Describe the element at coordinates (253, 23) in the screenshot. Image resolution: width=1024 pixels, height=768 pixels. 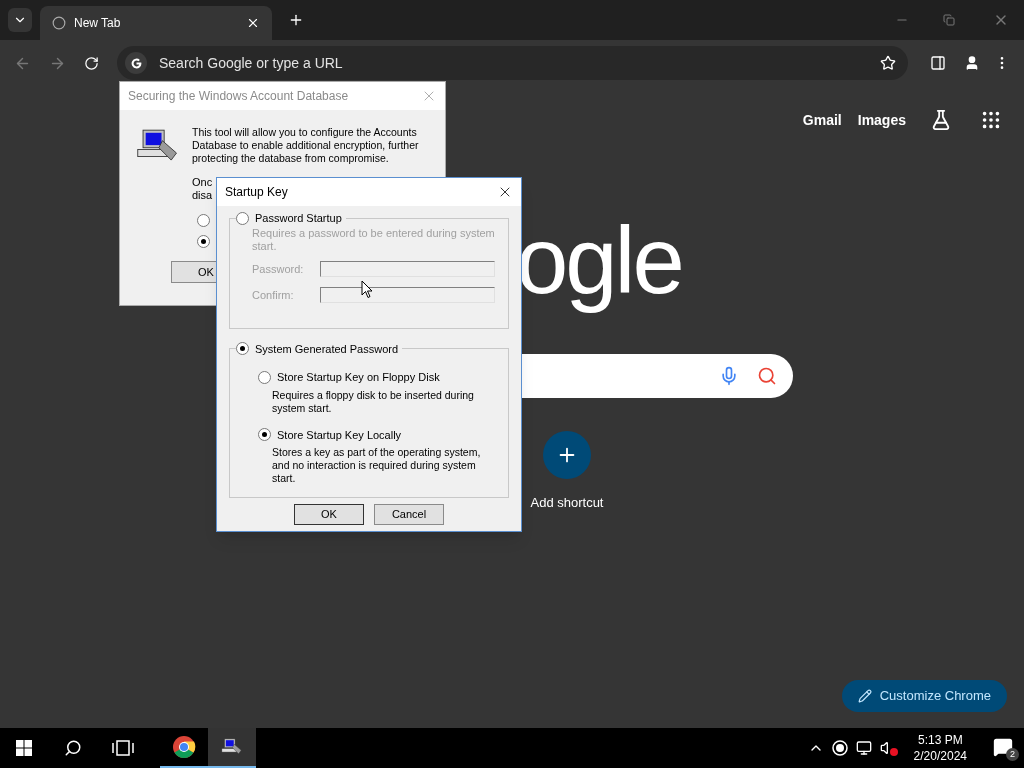
I see `close-tab-icon` at that location.